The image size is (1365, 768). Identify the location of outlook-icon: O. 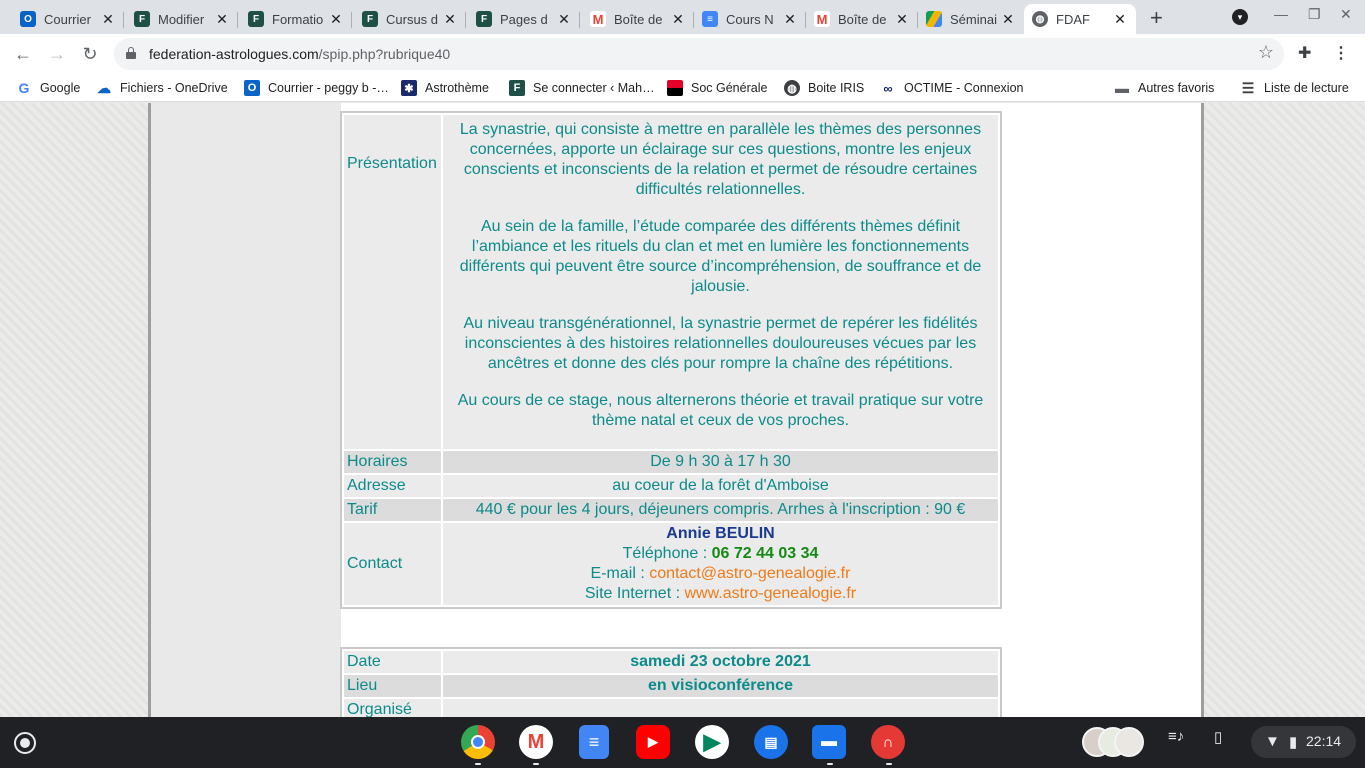
(28, 19).